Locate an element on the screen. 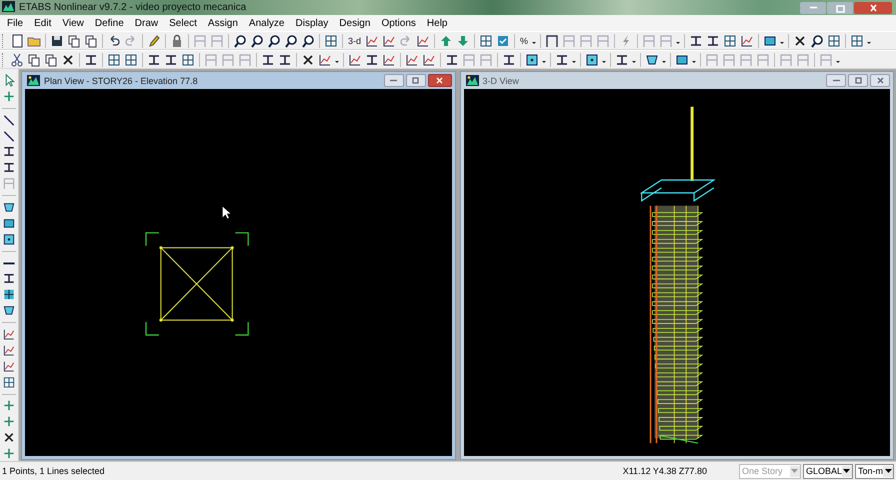 The width and height of the screenshot is (896, 480). menu-item: Design is located at coordinates (355, 23).